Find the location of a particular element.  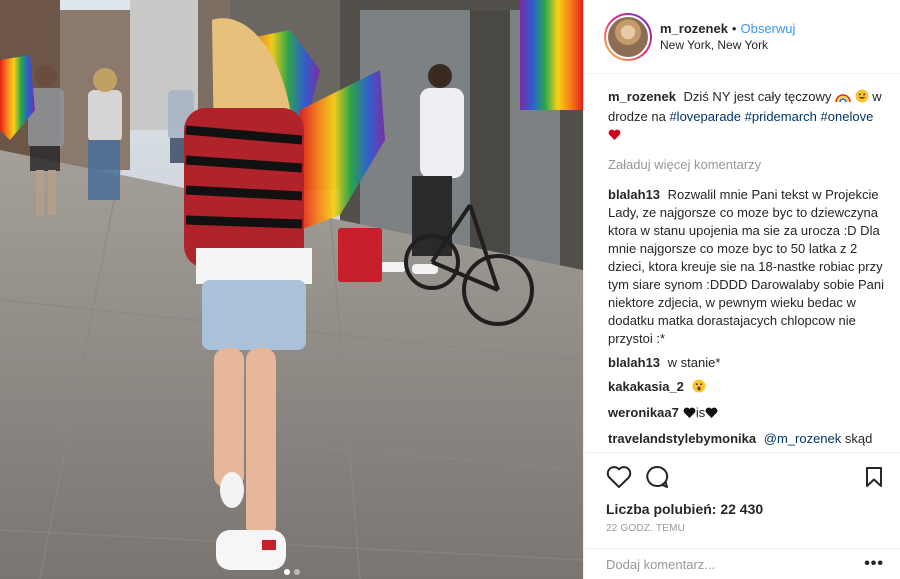

comment-item: kakakasia_2 is located at coordinates (746, 388).